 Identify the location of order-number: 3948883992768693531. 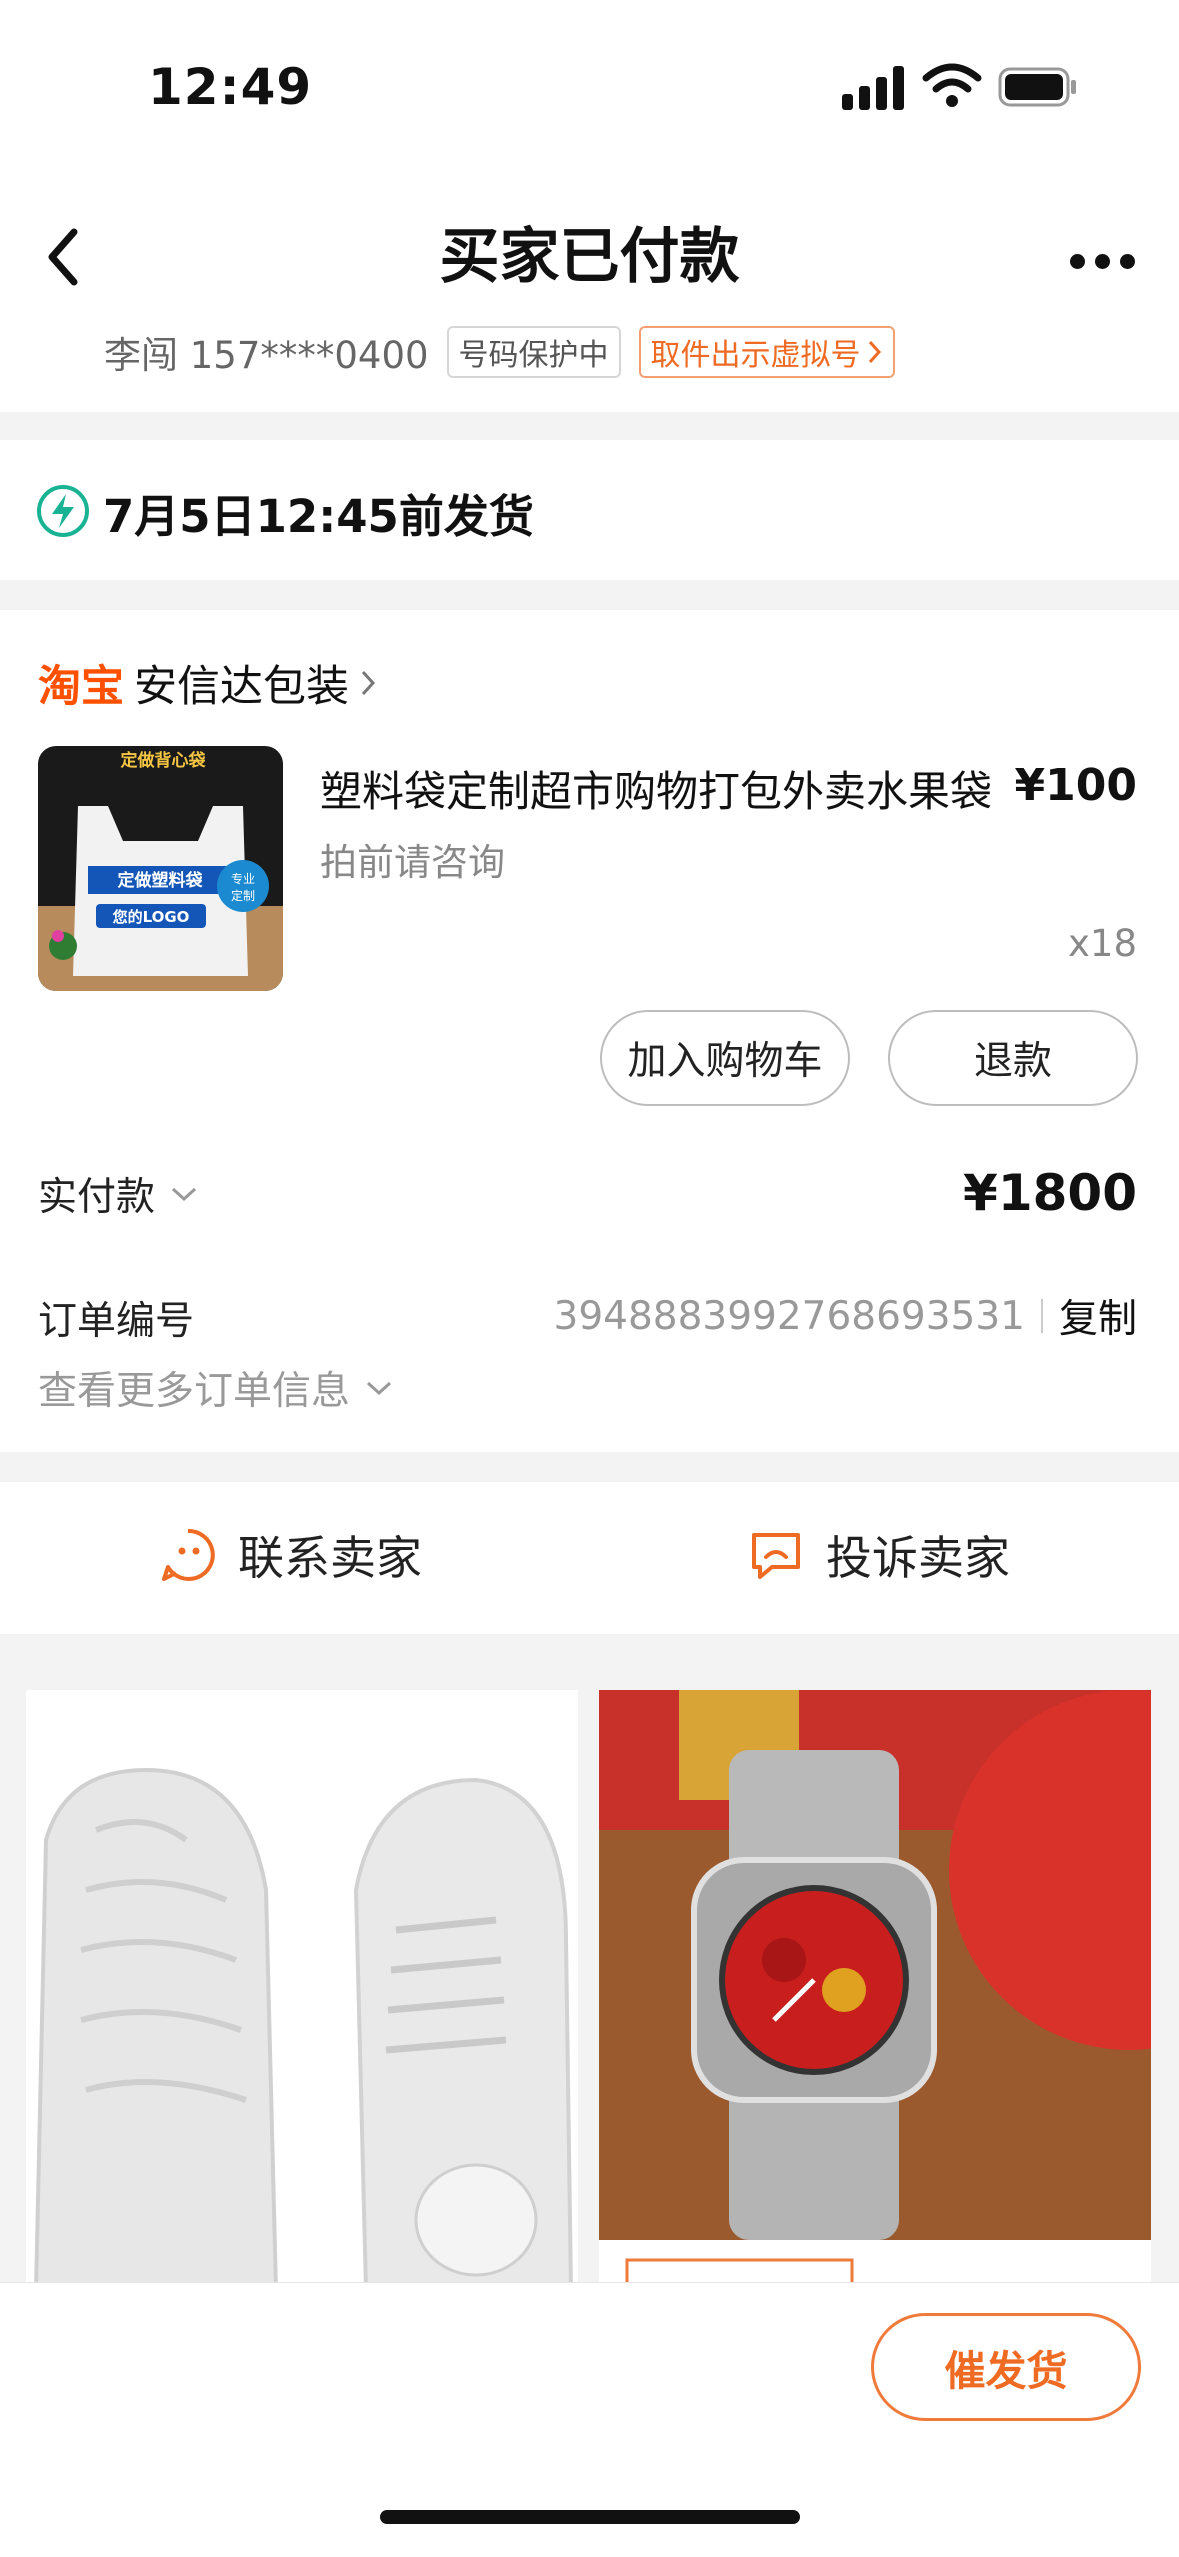
(789, 1316).